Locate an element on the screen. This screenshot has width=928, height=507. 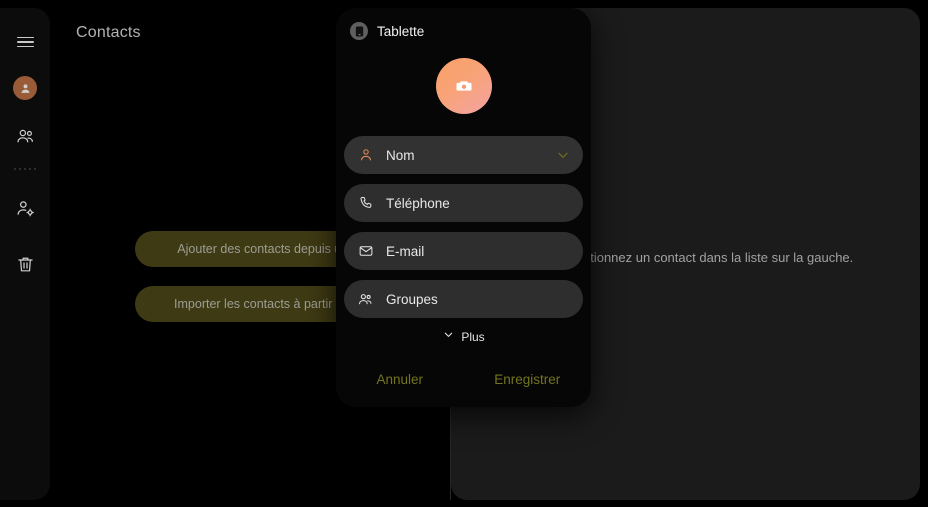
sidebar-item-manage-contacts is located at coordinates (25, 208).